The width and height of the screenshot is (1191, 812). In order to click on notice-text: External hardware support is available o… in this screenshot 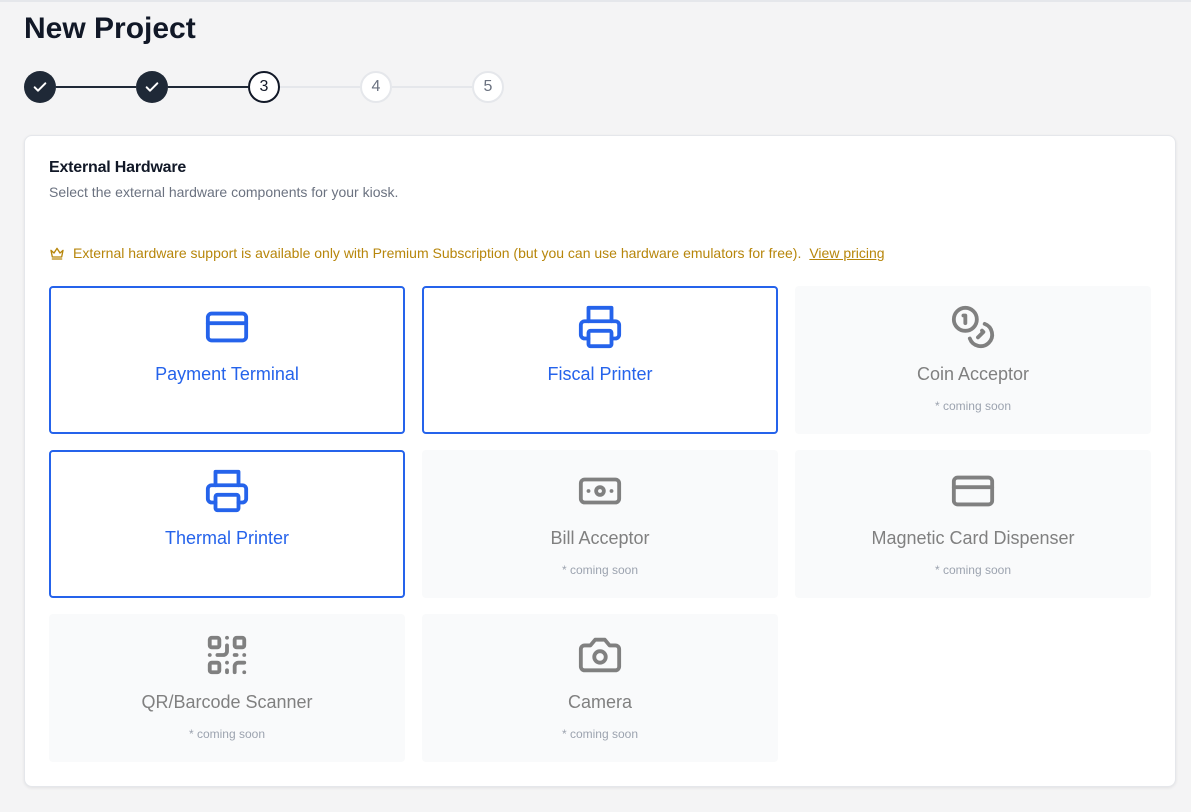, I will do `click(437, 253)`.